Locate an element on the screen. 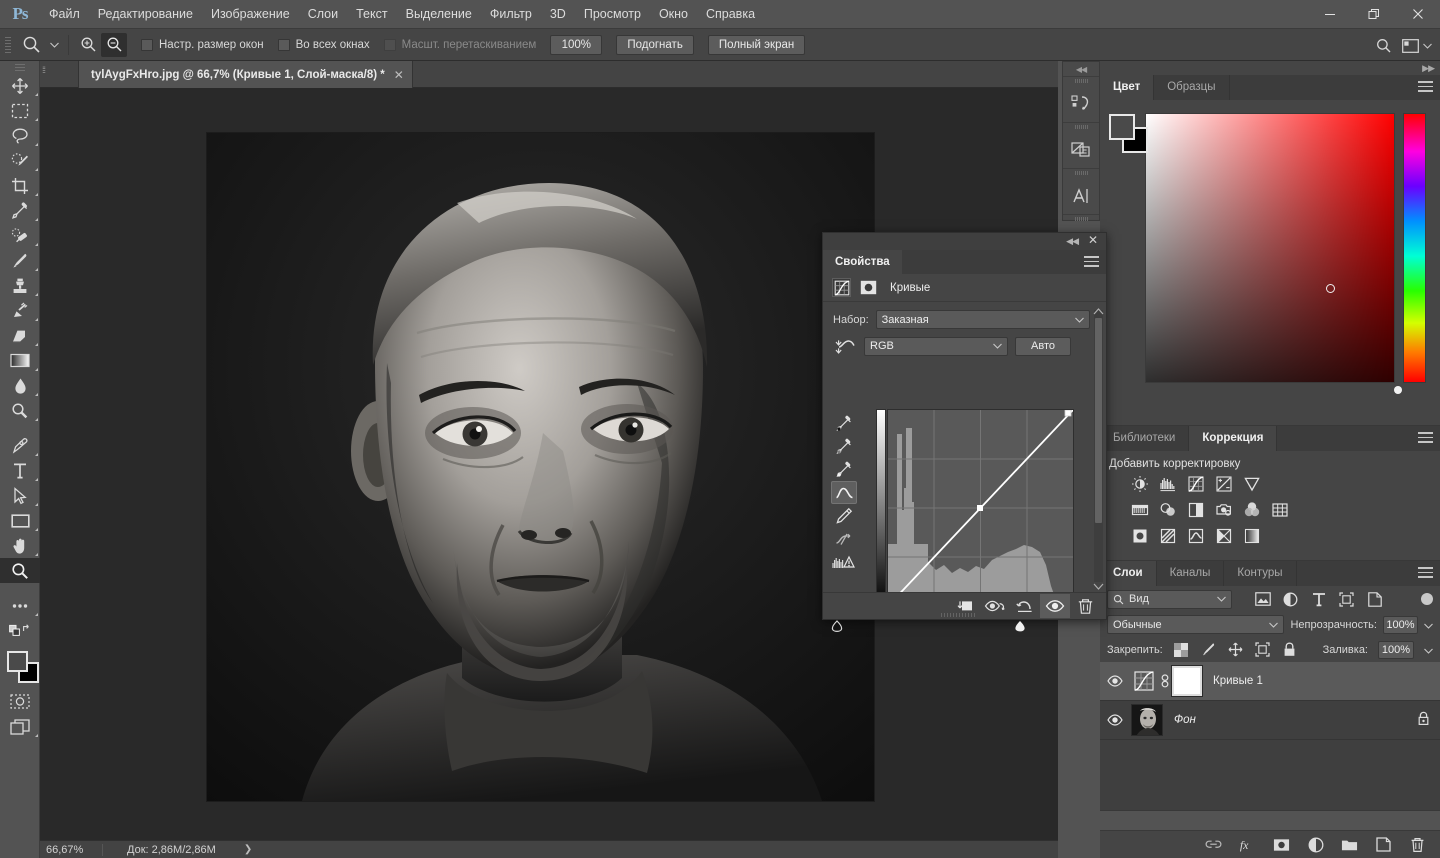  curve-point-tool is located at coordinates (844, 492).